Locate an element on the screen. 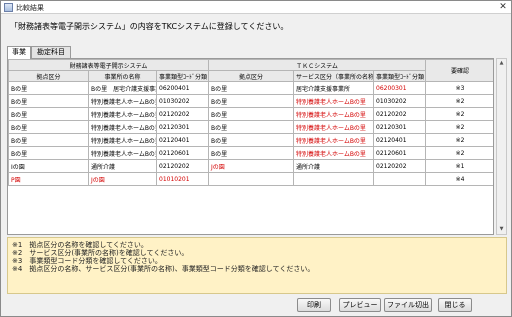  tab-account-items: 勘定科目 is located at coordinates (51, 52).